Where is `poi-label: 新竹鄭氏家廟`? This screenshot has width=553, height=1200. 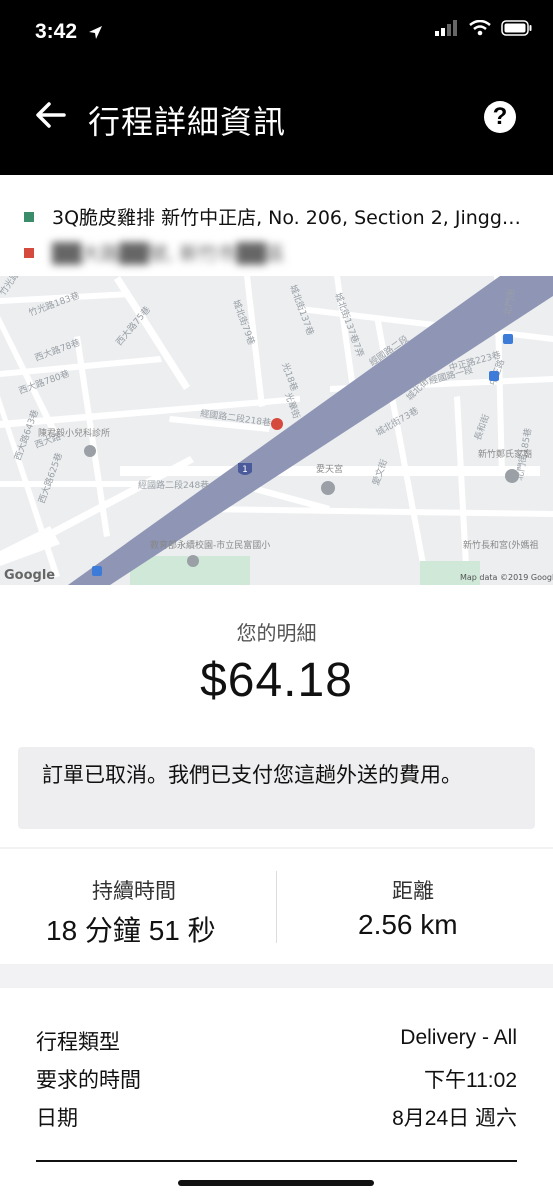
poi-label: 新竹鄭氏家廟 is located at coordinates (505, 454).